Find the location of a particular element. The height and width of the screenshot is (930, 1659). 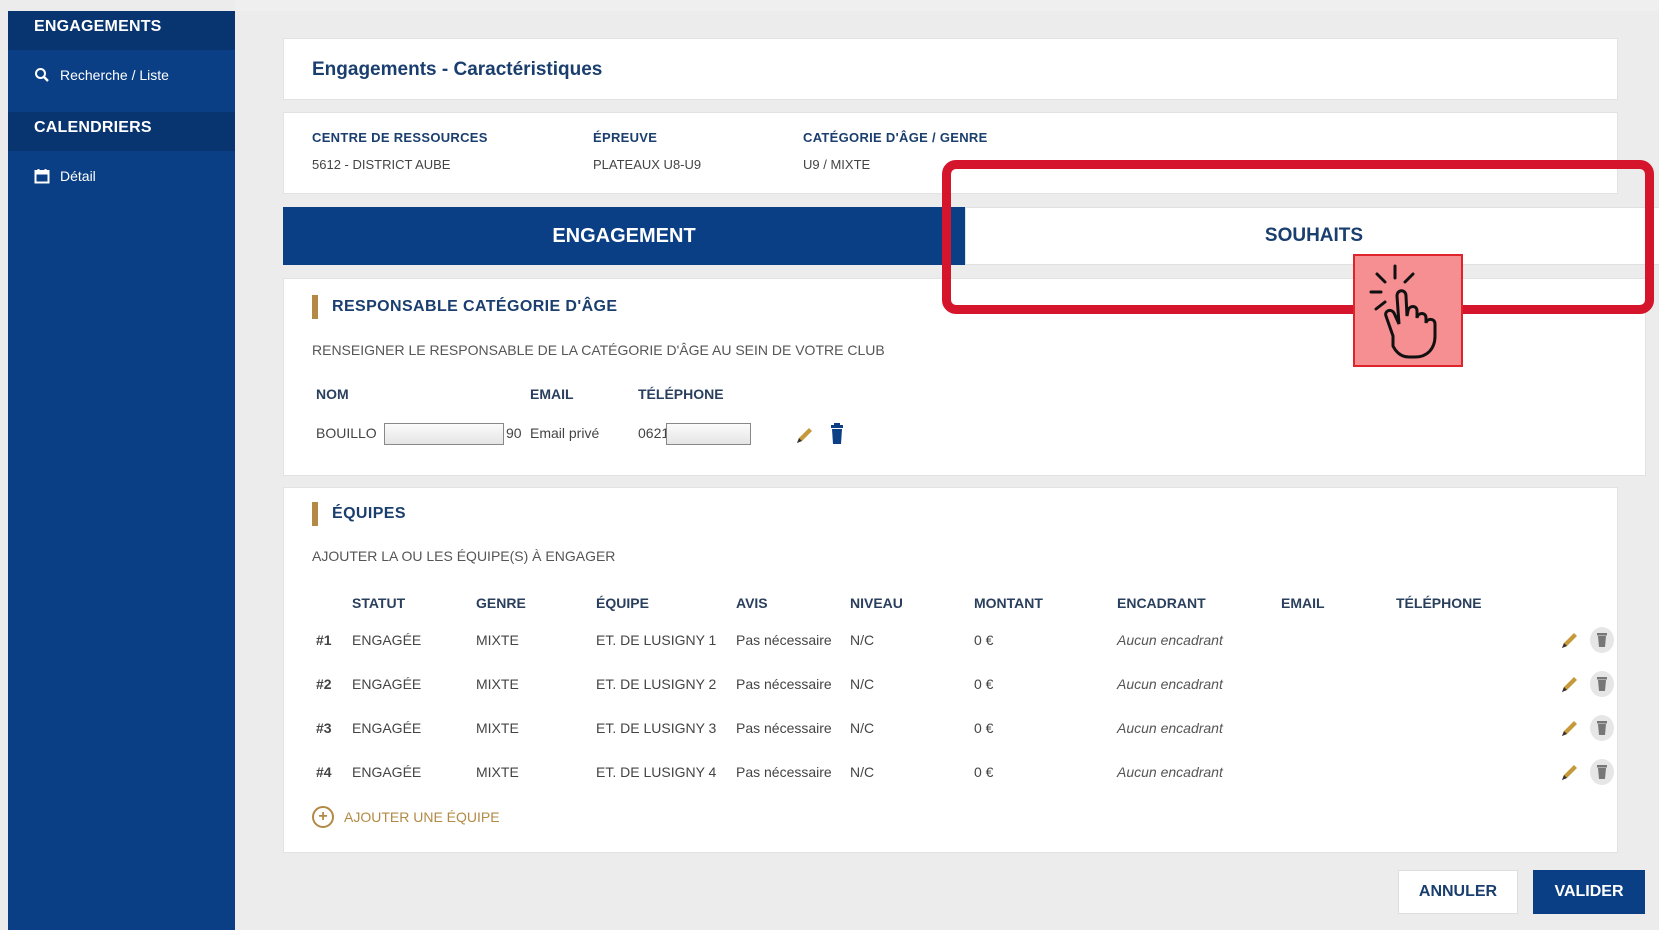

calendar-icon is located at coordinates (42, 175).